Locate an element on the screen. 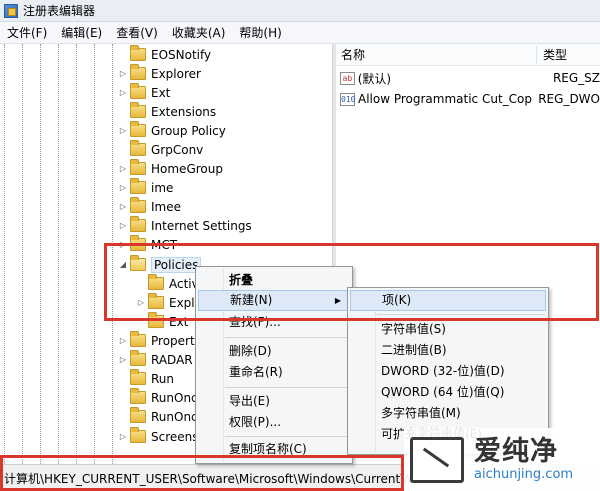 This screenshot has width=600, height=491. tree-item: Ext is located at coordinates (162, 321).